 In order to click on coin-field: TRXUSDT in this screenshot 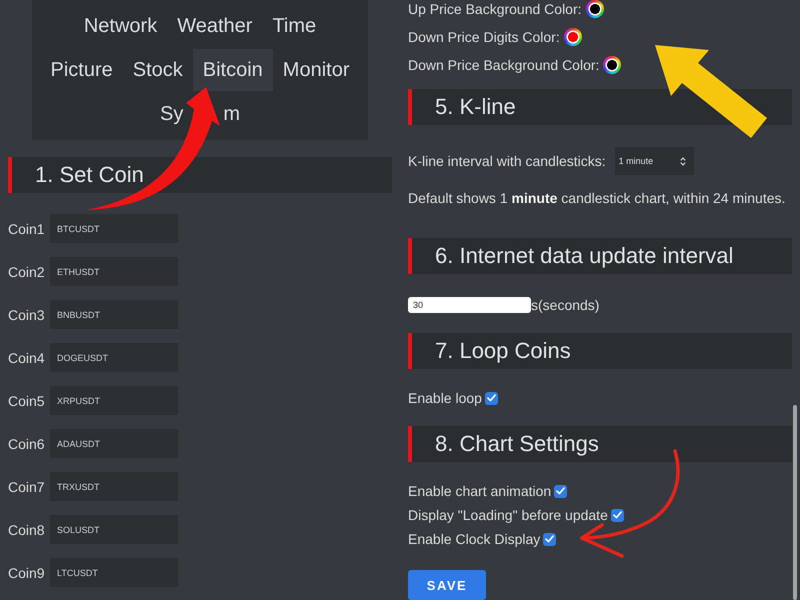, I will do `click(114, 486)`.